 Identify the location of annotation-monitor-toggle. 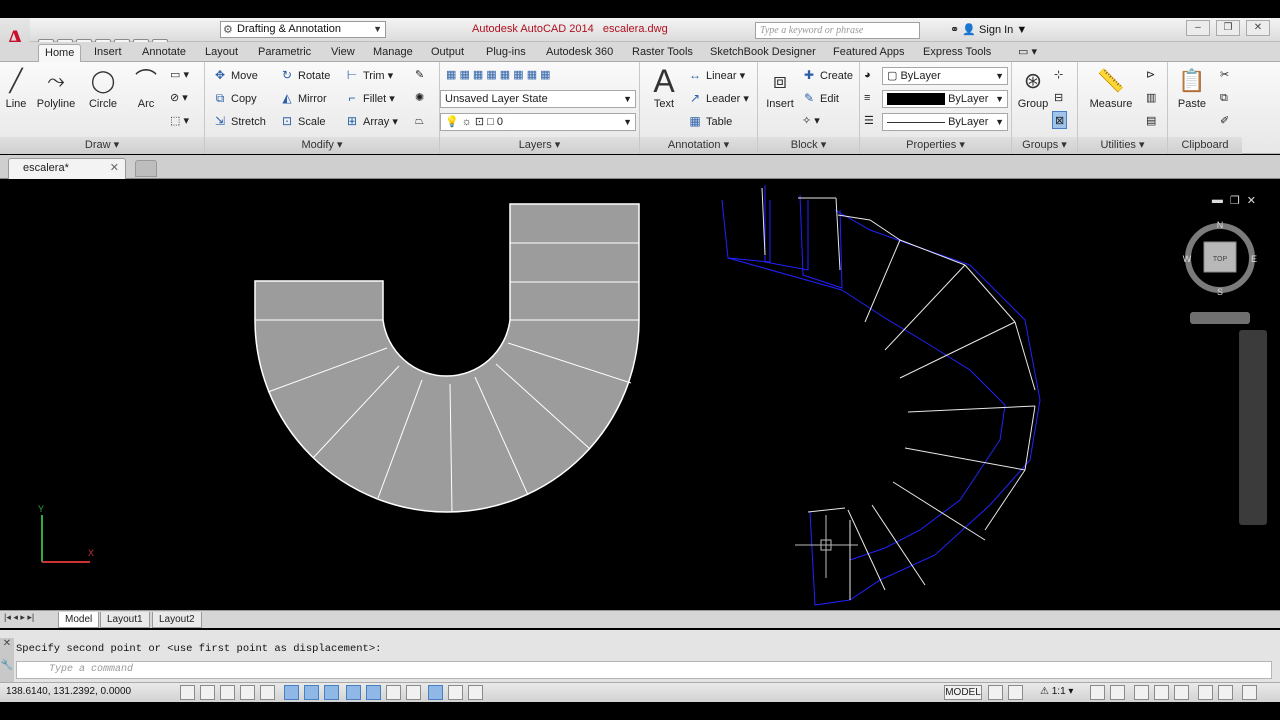
(475, 692).